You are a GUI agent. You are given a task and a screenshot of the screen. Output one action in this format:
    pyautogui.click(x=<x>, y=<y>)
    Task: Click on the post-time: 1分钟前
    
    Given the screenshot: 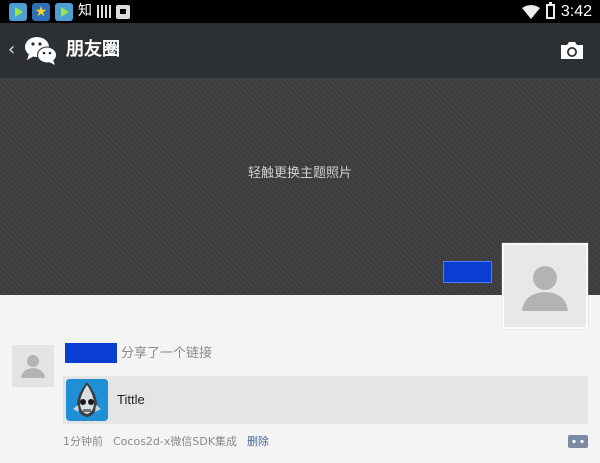 What is the action you would take?
    pyautogui.click(x=83, y=441)
    